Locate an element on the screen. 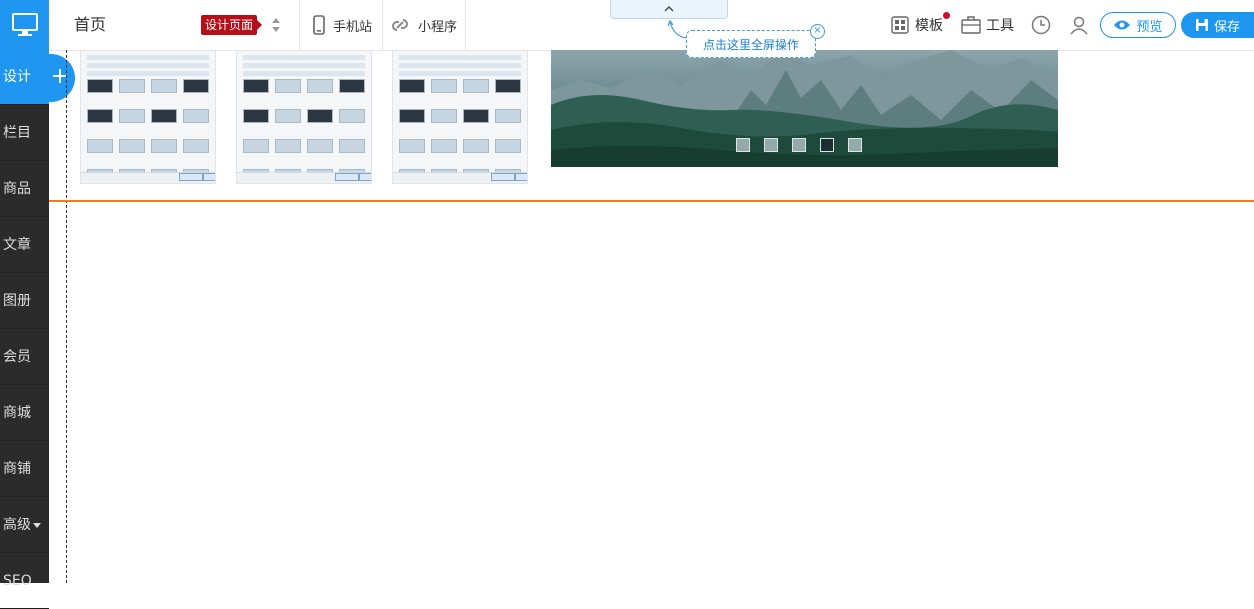  guide-line is located at coordinates (66, 316).